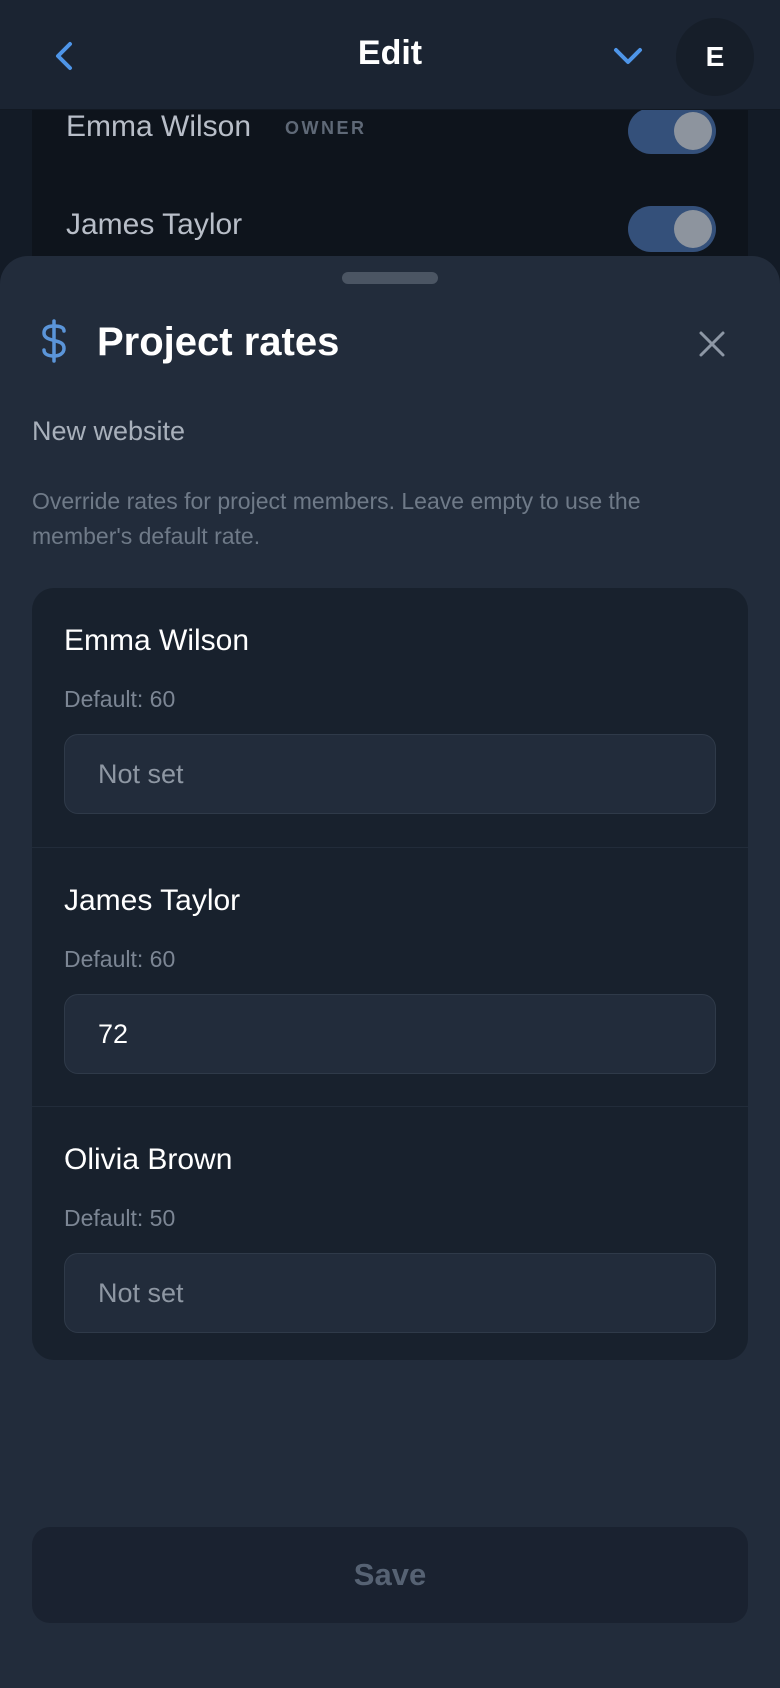 The height and width of the screenshot is (1688, 780). I want to click on close-icon, so click(712, 344).